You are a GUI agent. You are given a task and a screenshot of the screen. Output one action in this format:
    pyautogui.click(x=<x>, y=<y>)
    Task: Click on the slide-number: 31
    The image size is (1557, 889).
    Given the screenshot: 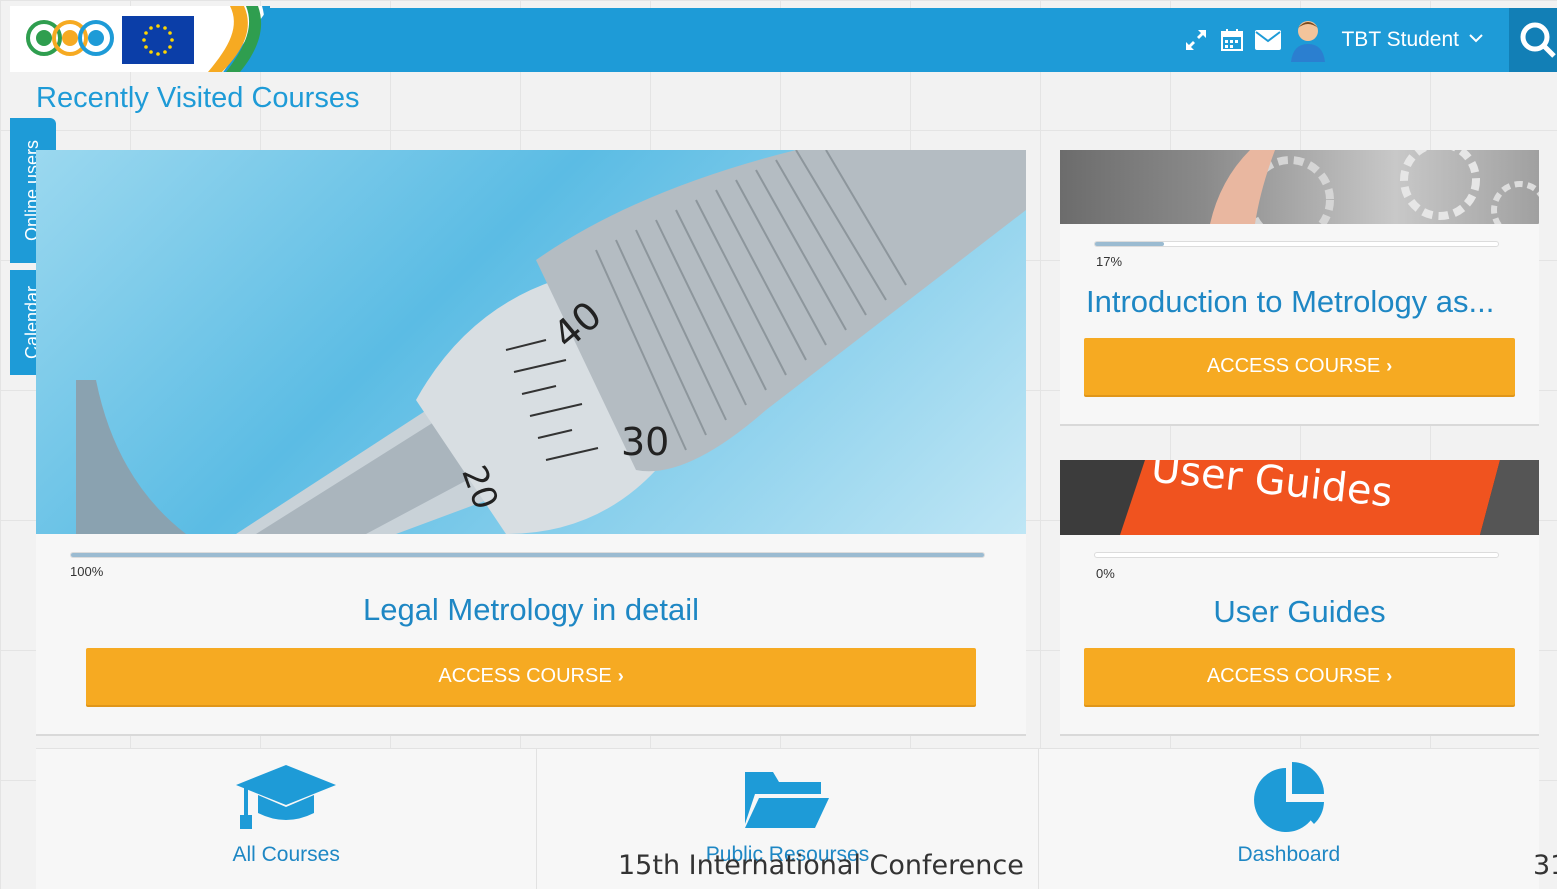 What is the action you would take?
    pyautogui.click(x=1545, y=865)
    